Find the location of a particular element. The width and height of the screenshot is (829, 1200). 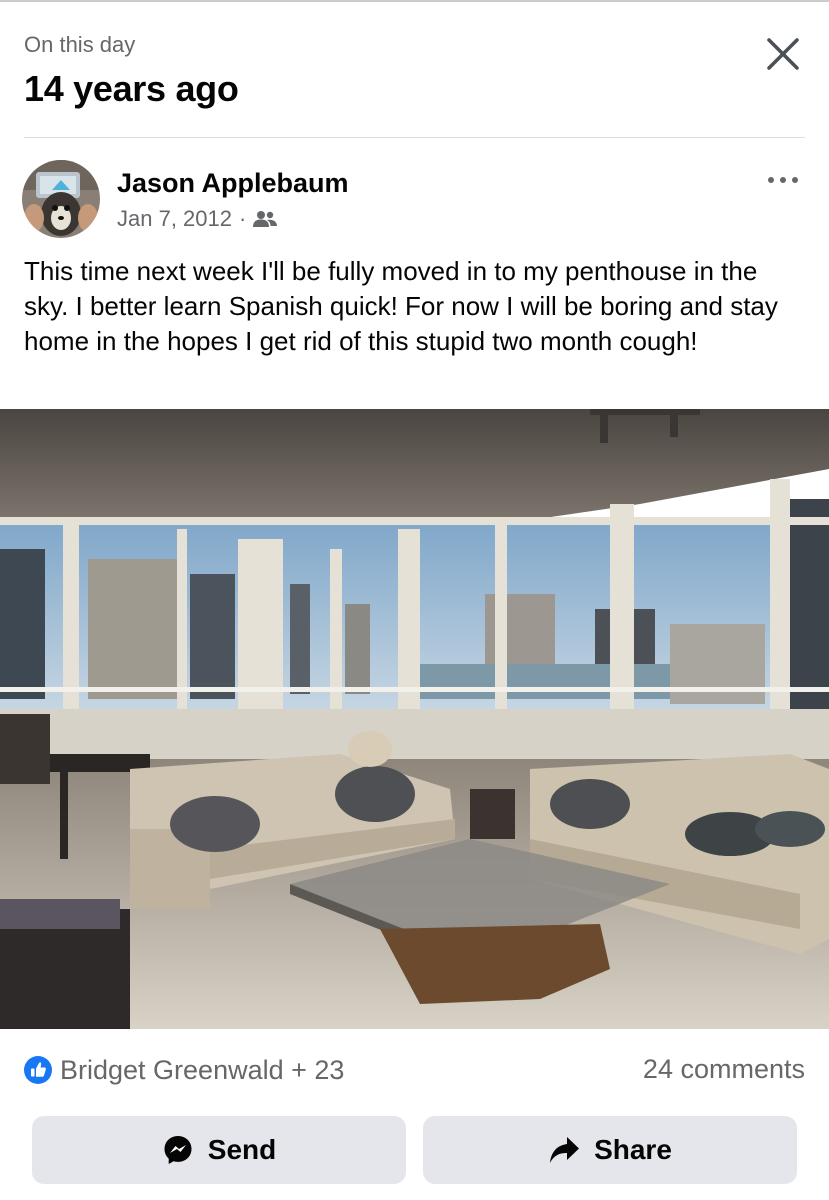

top-border is located at coordinates (414, 1).